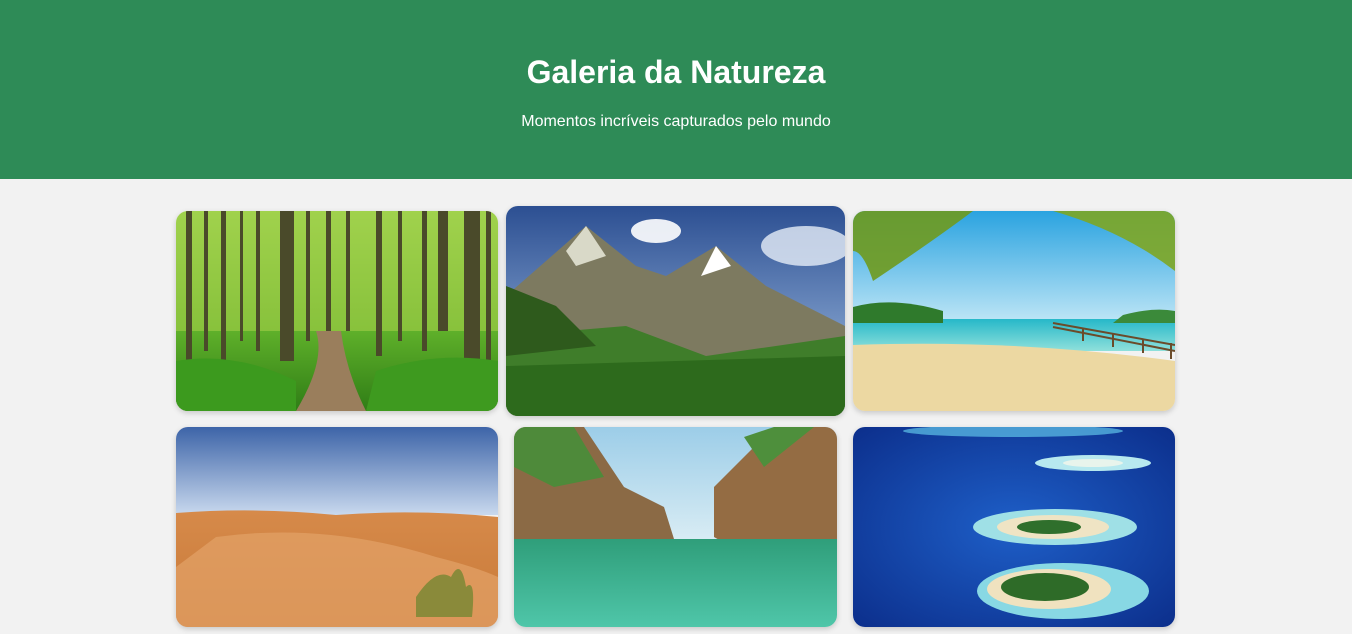 The height and width of the screenshot is (634, 1352). I want to click on beach-image, so click(1014, 311).